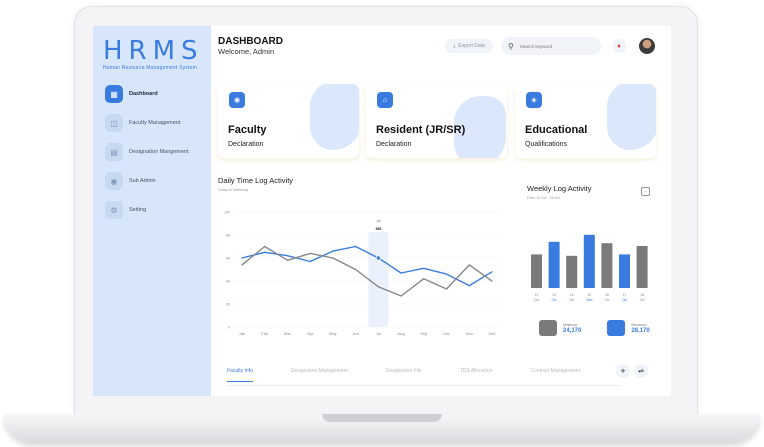  What do you see at coordinates (229, 328) in the screenshot?
I see `y-tick-label: 0` at bounding box center [229, 328].